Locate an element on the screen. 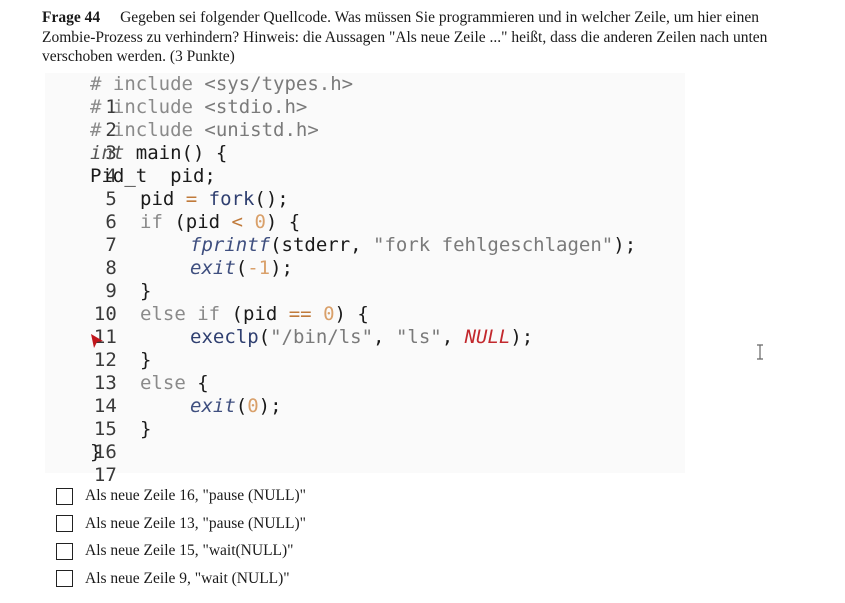  code-token: (); is located at coordinates (271, 199).